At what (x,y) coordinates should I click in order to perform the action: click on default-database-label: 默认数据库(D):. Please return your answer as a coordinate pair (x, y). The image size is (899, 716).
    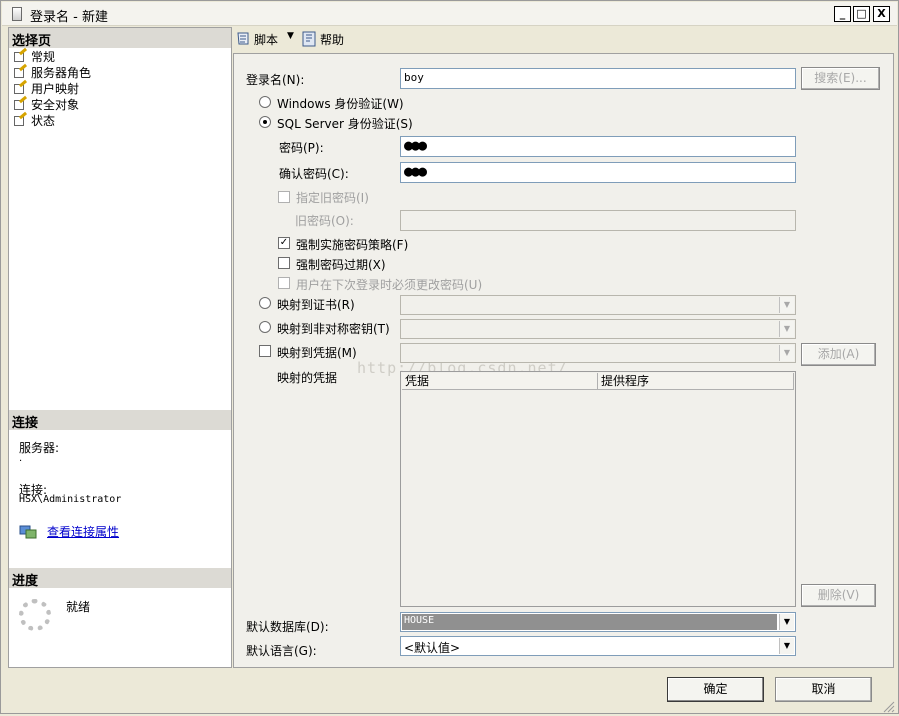
    Looking at the image, I should click on (287, 627).